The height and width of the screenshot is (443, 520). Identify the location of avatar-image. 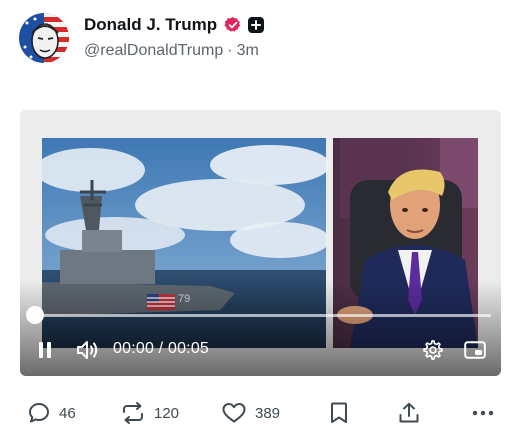
(44, 38).